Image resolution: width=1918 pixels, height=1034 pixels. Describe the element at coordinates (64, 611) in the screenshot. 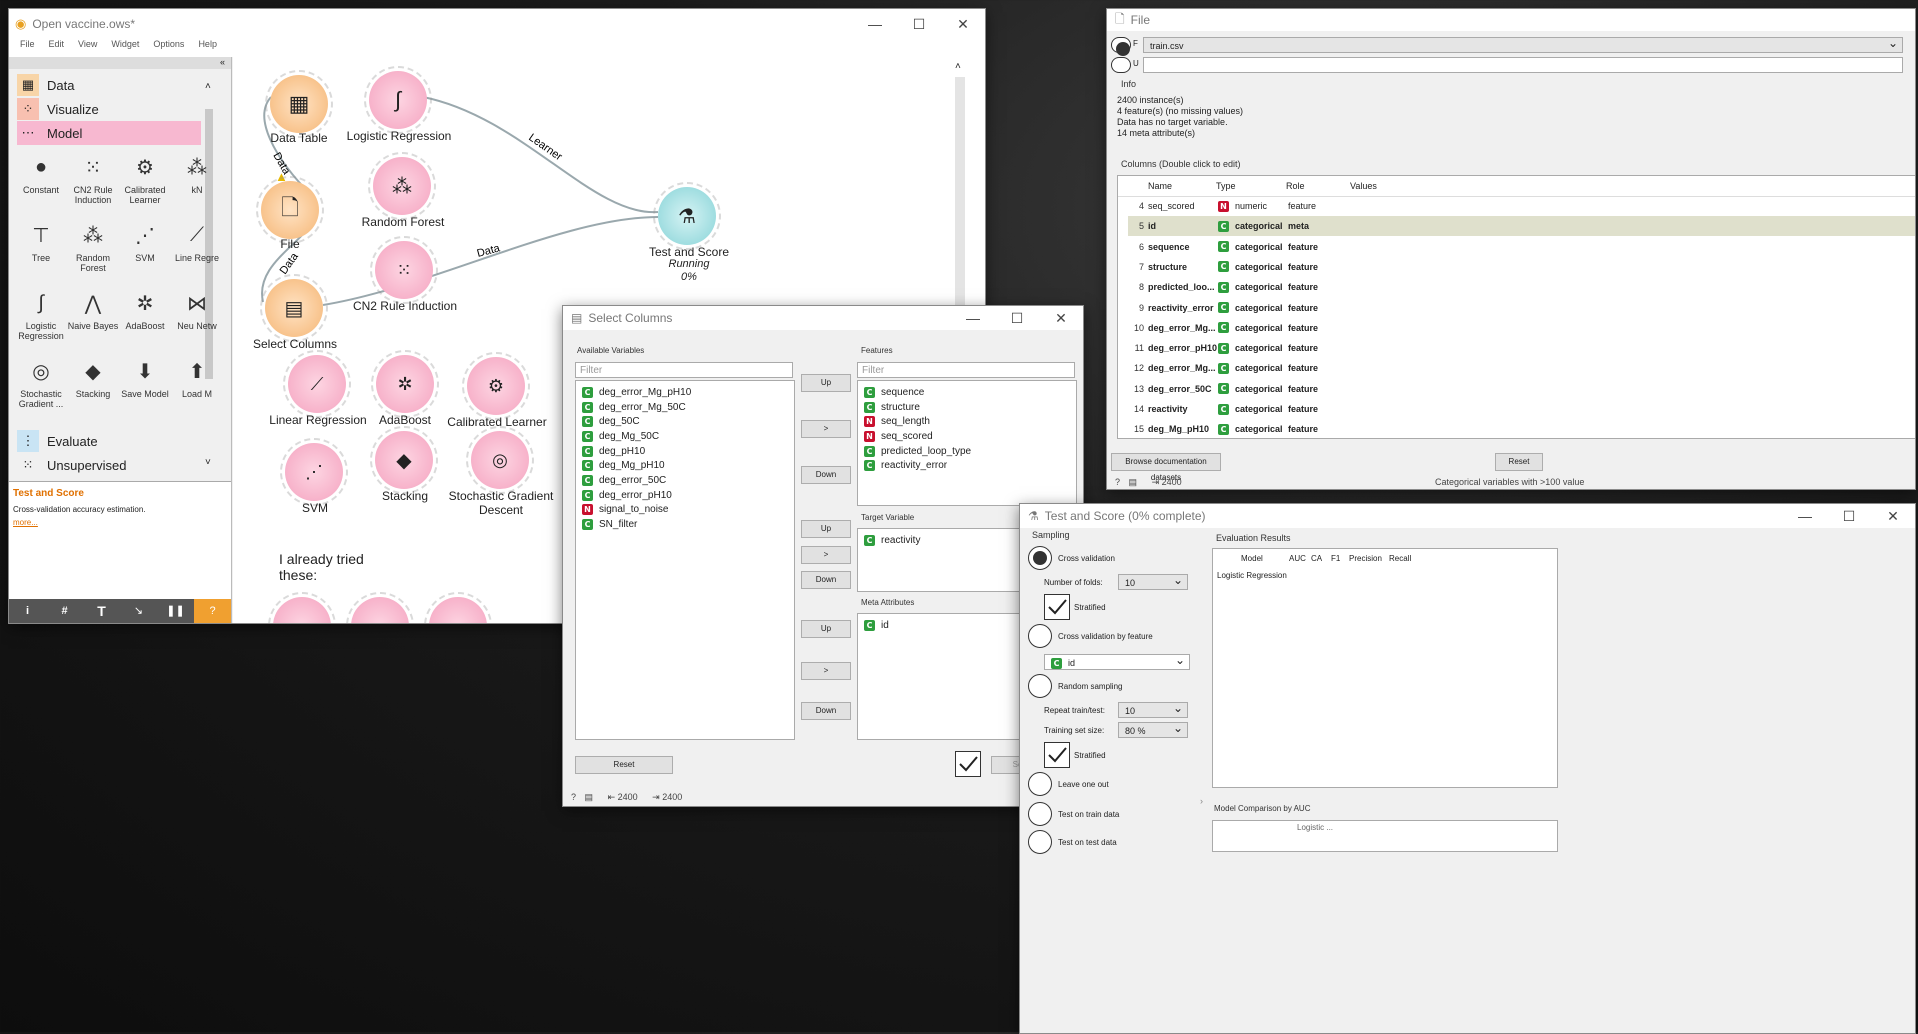

I see `grid-icon: #` at that location.